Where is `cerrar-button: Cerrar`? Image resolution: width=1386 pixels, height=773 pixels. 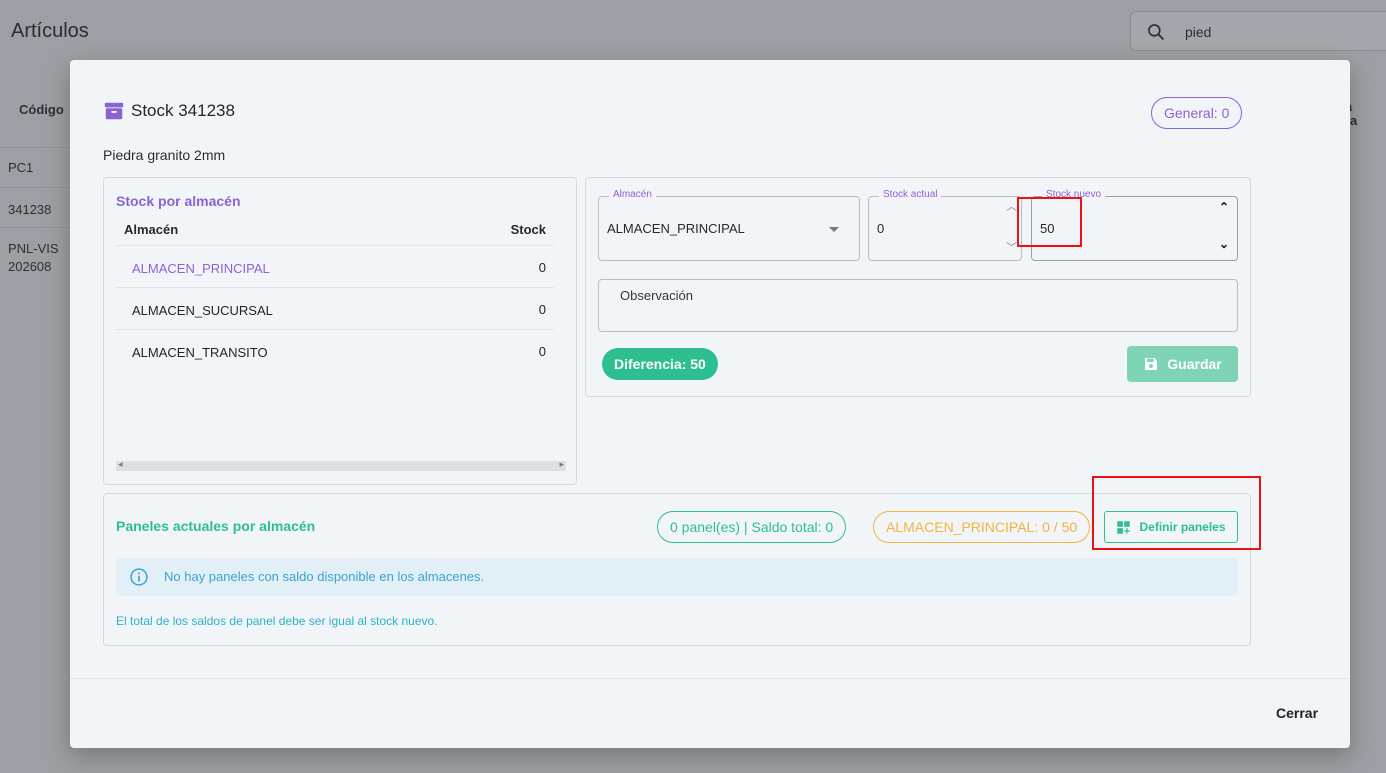
cerrar-button: Cerrar is located at coordinates (1297, 713).